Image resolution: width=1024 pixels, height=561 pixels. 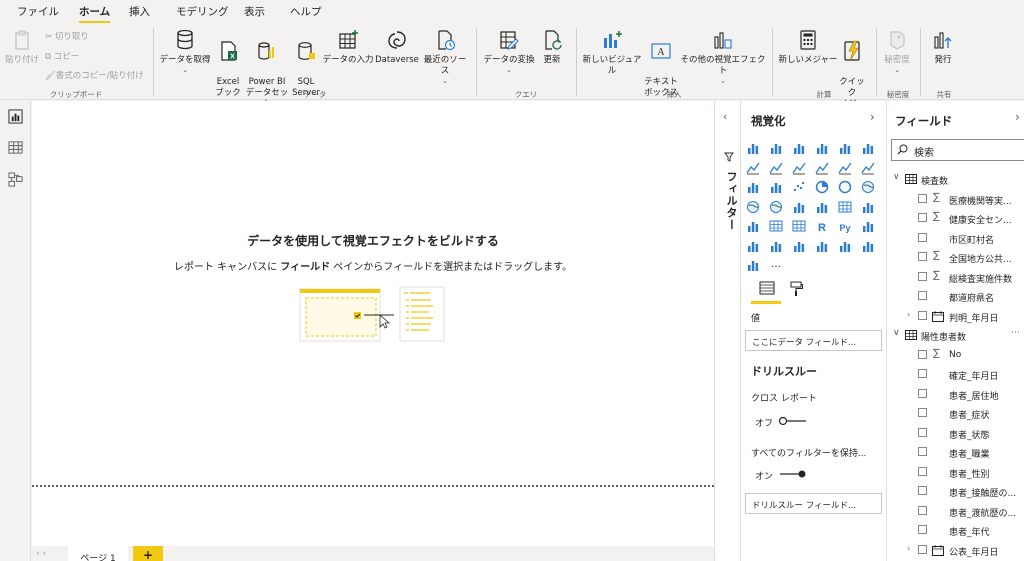 What do you see at coordinates (868, 187) in the screenshot?
I see `treemap-icon` at bounding box center [868, 187].